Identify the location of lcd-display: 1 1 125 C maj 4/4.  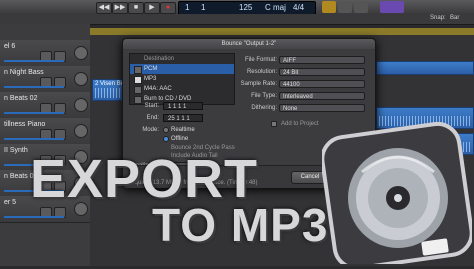
(247, 8).